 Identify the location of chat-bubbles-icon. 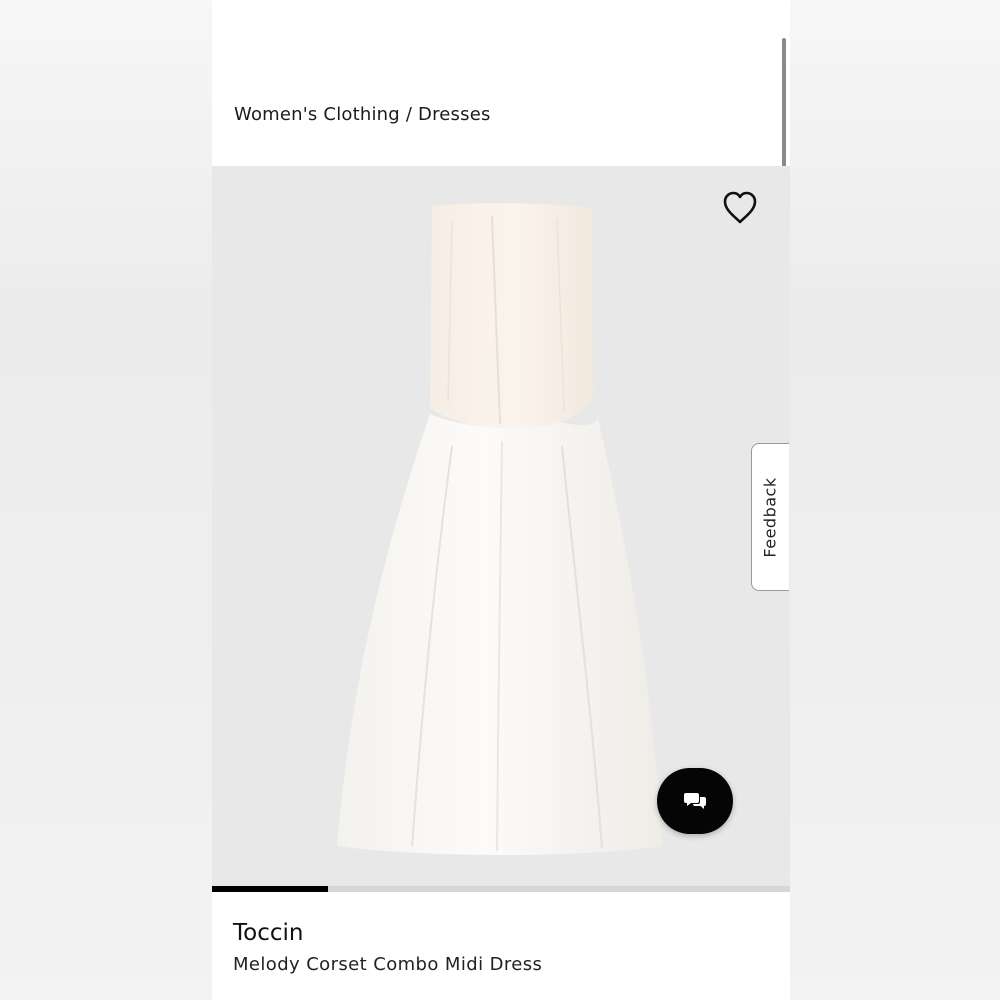
(695, 801).